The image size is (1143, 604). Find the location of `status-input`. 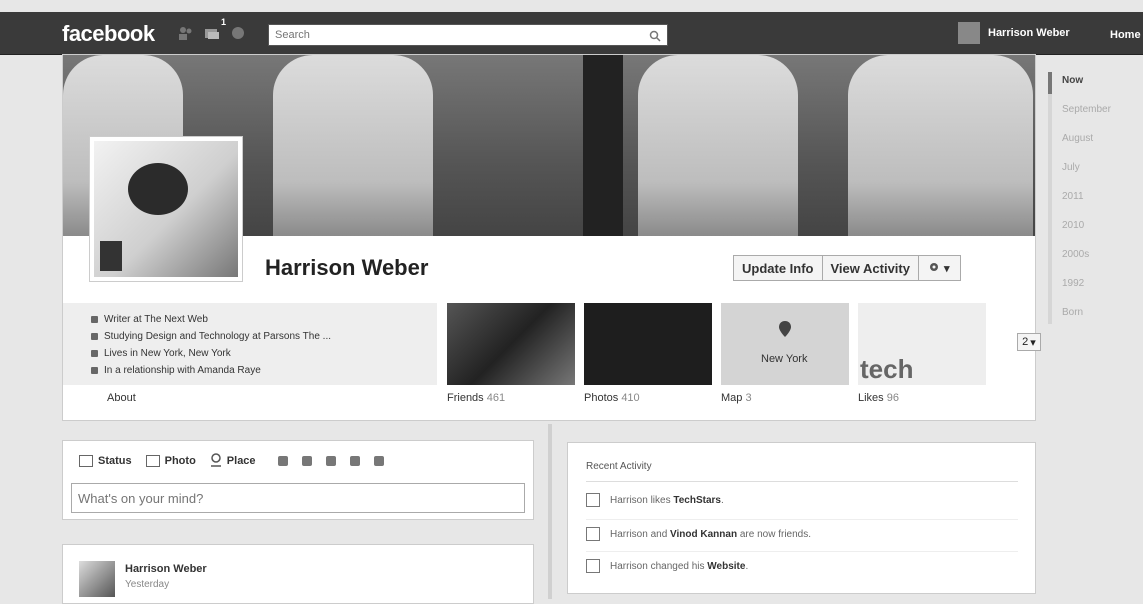

status-input is located at coordinates (298, 498).